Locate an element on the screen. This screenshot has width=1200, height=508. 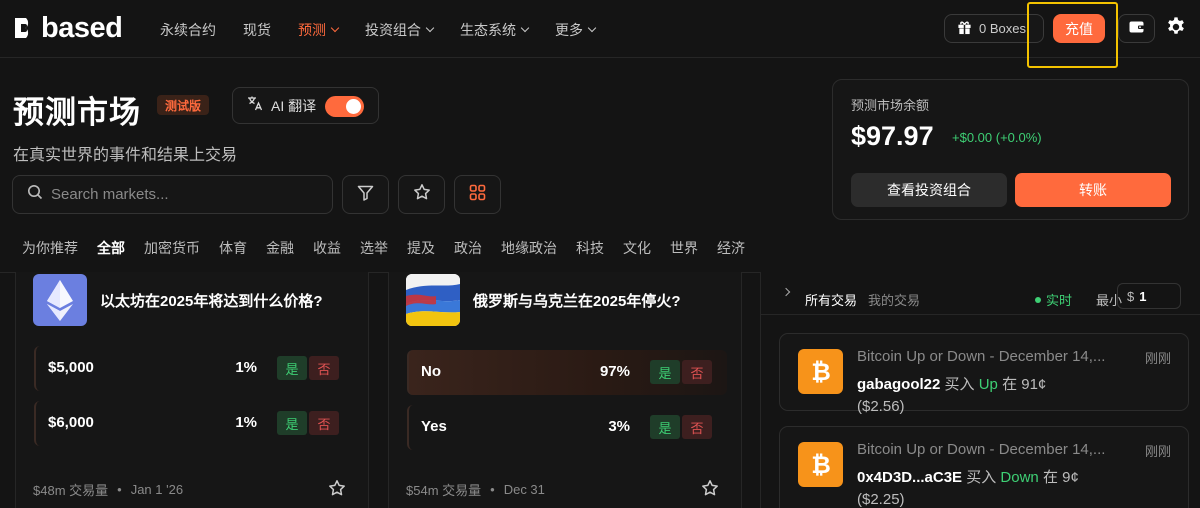
menu-item-predict: 预测 is located at coordinates (319, 30).